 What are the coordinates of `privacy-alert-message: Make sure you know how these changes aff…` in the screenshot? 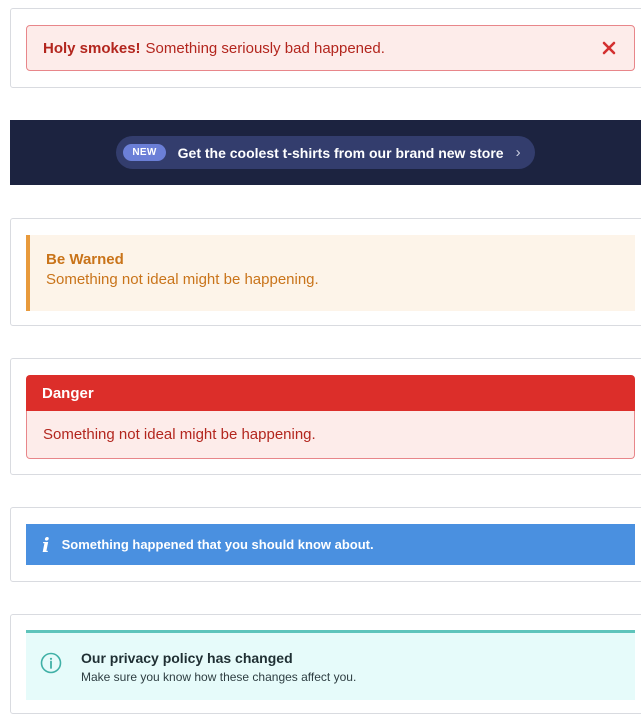 It's located at (219, 677).